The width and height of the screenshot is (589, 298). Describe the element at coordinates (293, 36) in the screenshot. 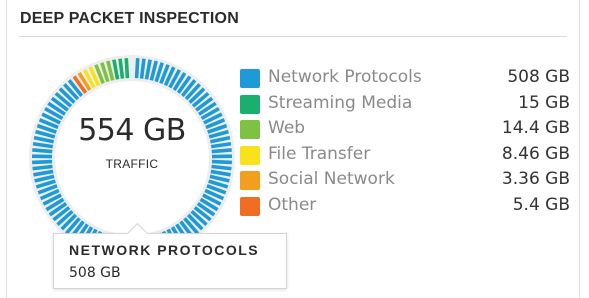

I see `title-divider` at that location.